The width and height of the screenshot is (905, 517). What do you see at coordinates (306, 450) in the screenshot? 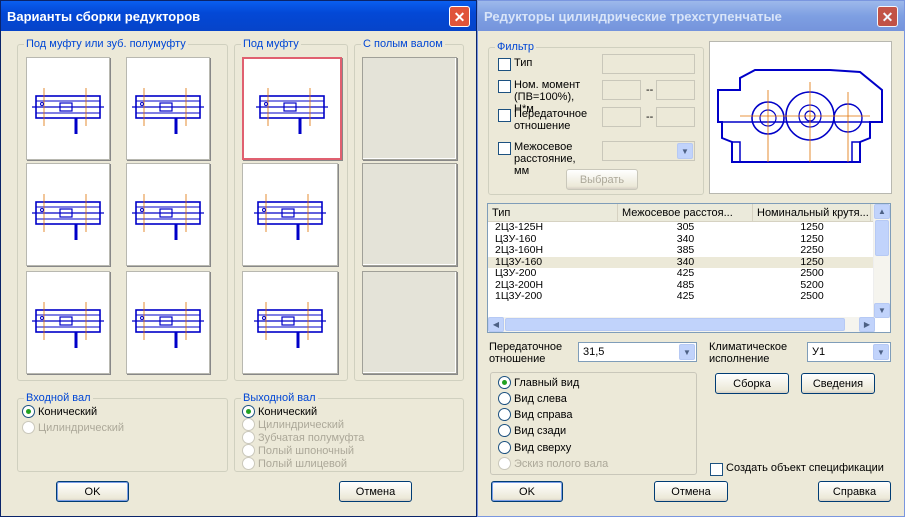
I see `radio-label: Полый шпоночный` at bounding box center [306, 450].